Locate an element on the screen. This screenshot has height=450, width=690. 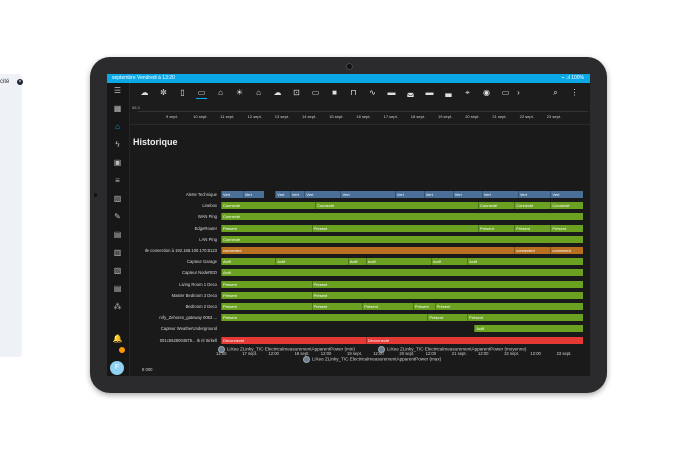
history-icon: ▧ is located at coordinates (117, 270).